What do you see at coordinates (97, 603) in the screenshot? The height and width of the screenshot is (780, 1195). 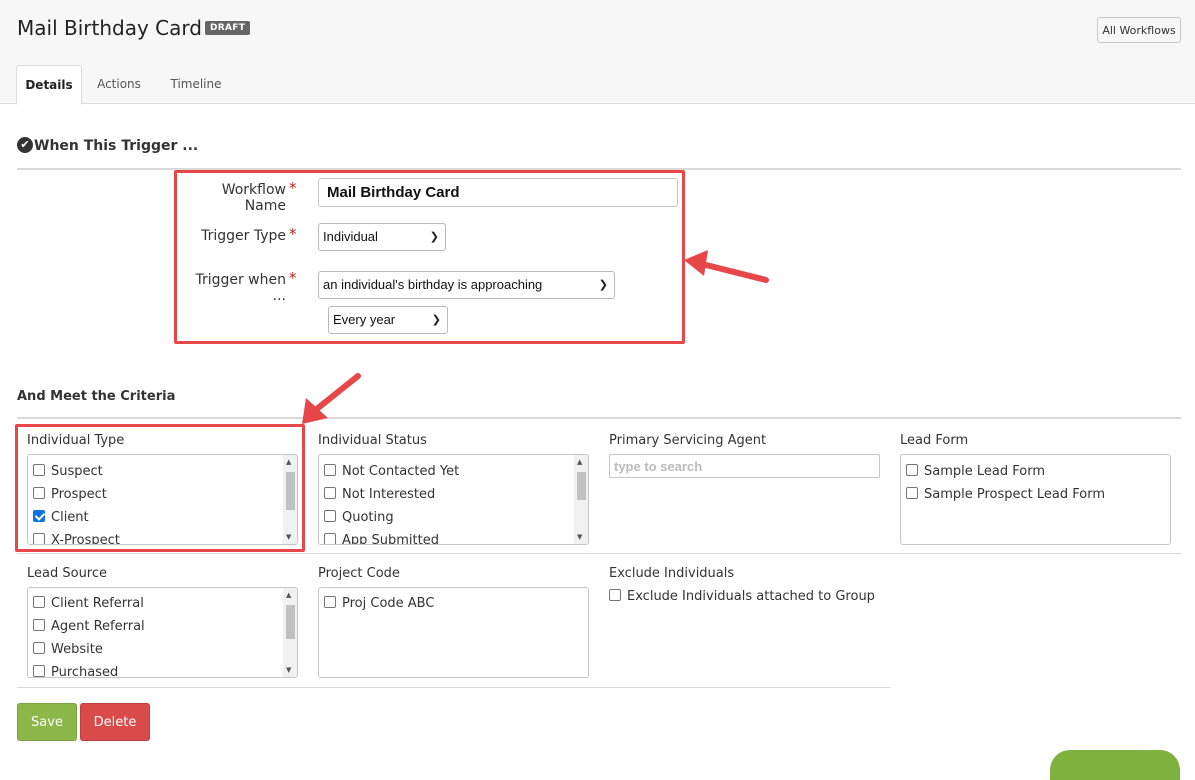 I see `list-item-label: Client Referral` at bounding box center [97, 603].